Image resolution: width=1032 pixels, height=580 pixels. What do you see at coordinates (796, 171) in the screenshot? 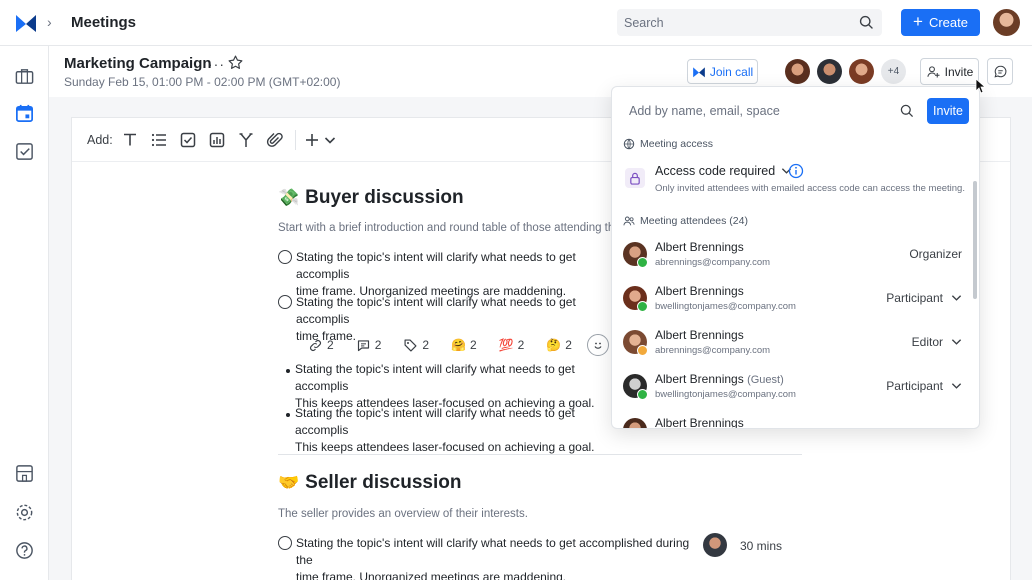
I see `info-icon` at bounding box center [796, 171].